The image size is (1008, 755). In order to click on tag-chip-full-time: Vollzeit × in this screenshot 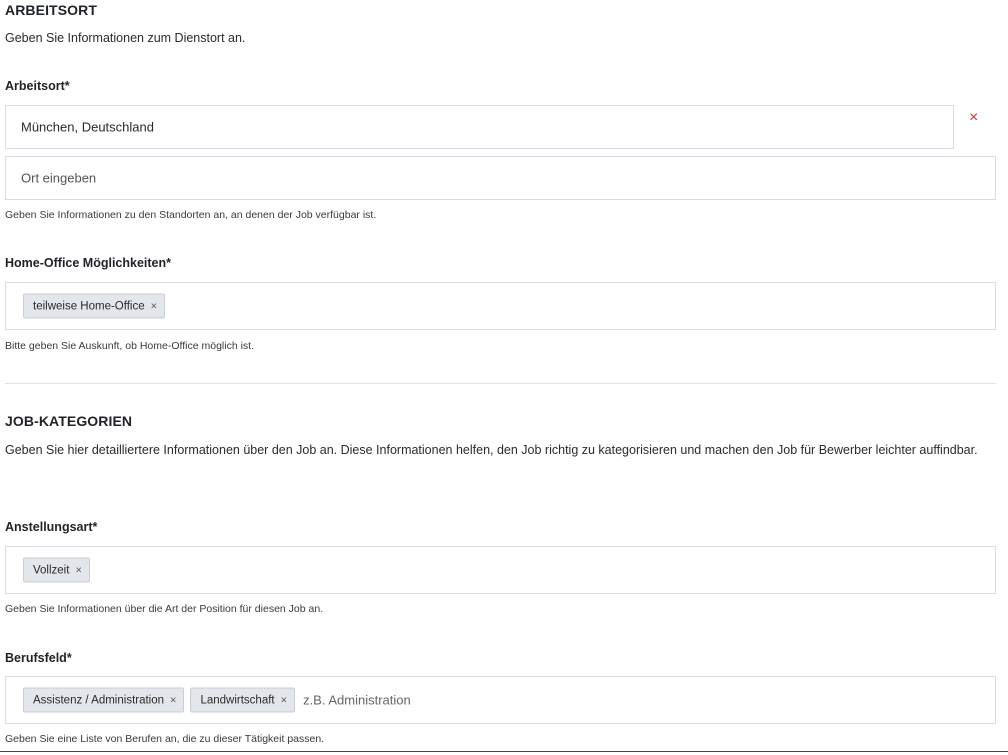, I will do `click(56, 570)`.